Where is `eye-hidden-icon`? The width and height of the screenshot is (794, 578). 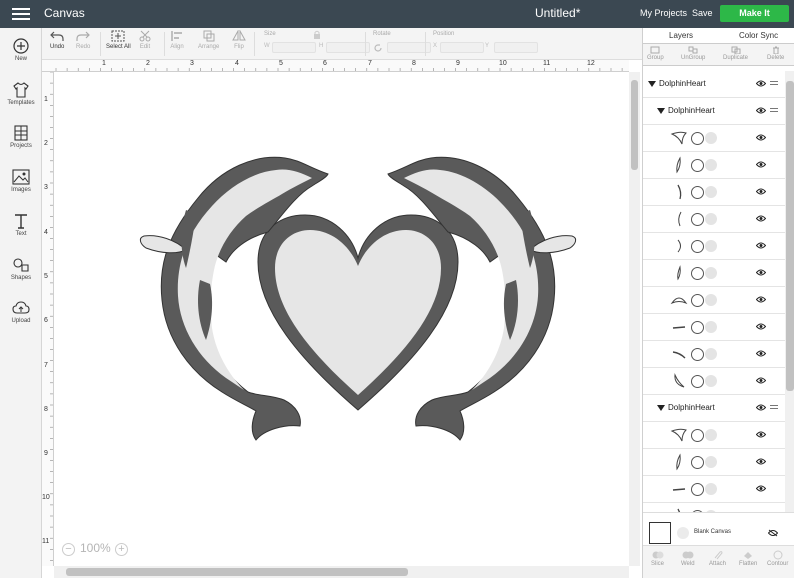 eye-hidden-icon is located at coordinates (773, 533).